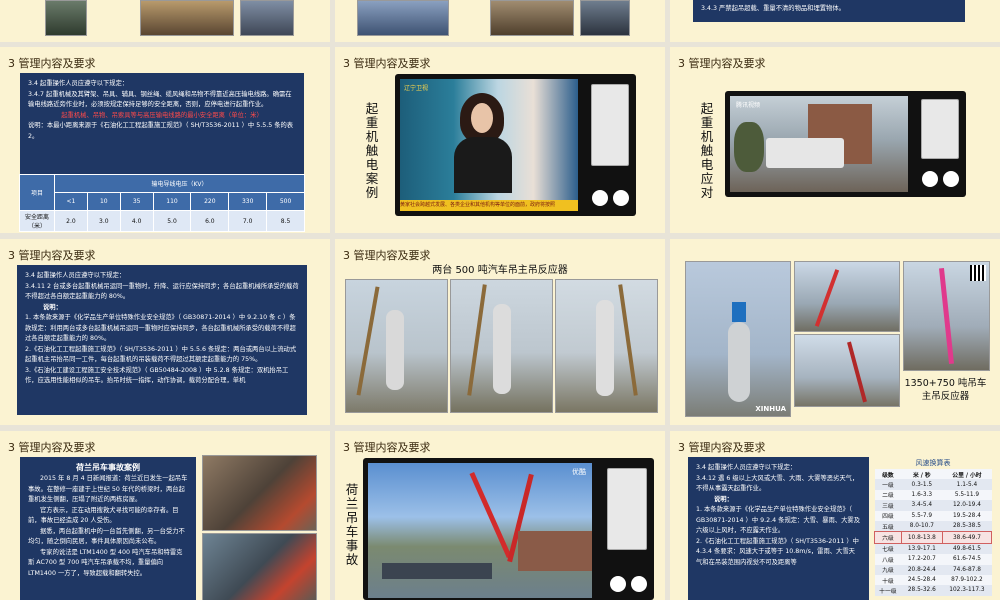 This screenshot has height=600, width=1000. What do you see at coordinates (888, 590) in the screenshot?
I see `wind-cell: 十一级` at bounding box center [888, 590].